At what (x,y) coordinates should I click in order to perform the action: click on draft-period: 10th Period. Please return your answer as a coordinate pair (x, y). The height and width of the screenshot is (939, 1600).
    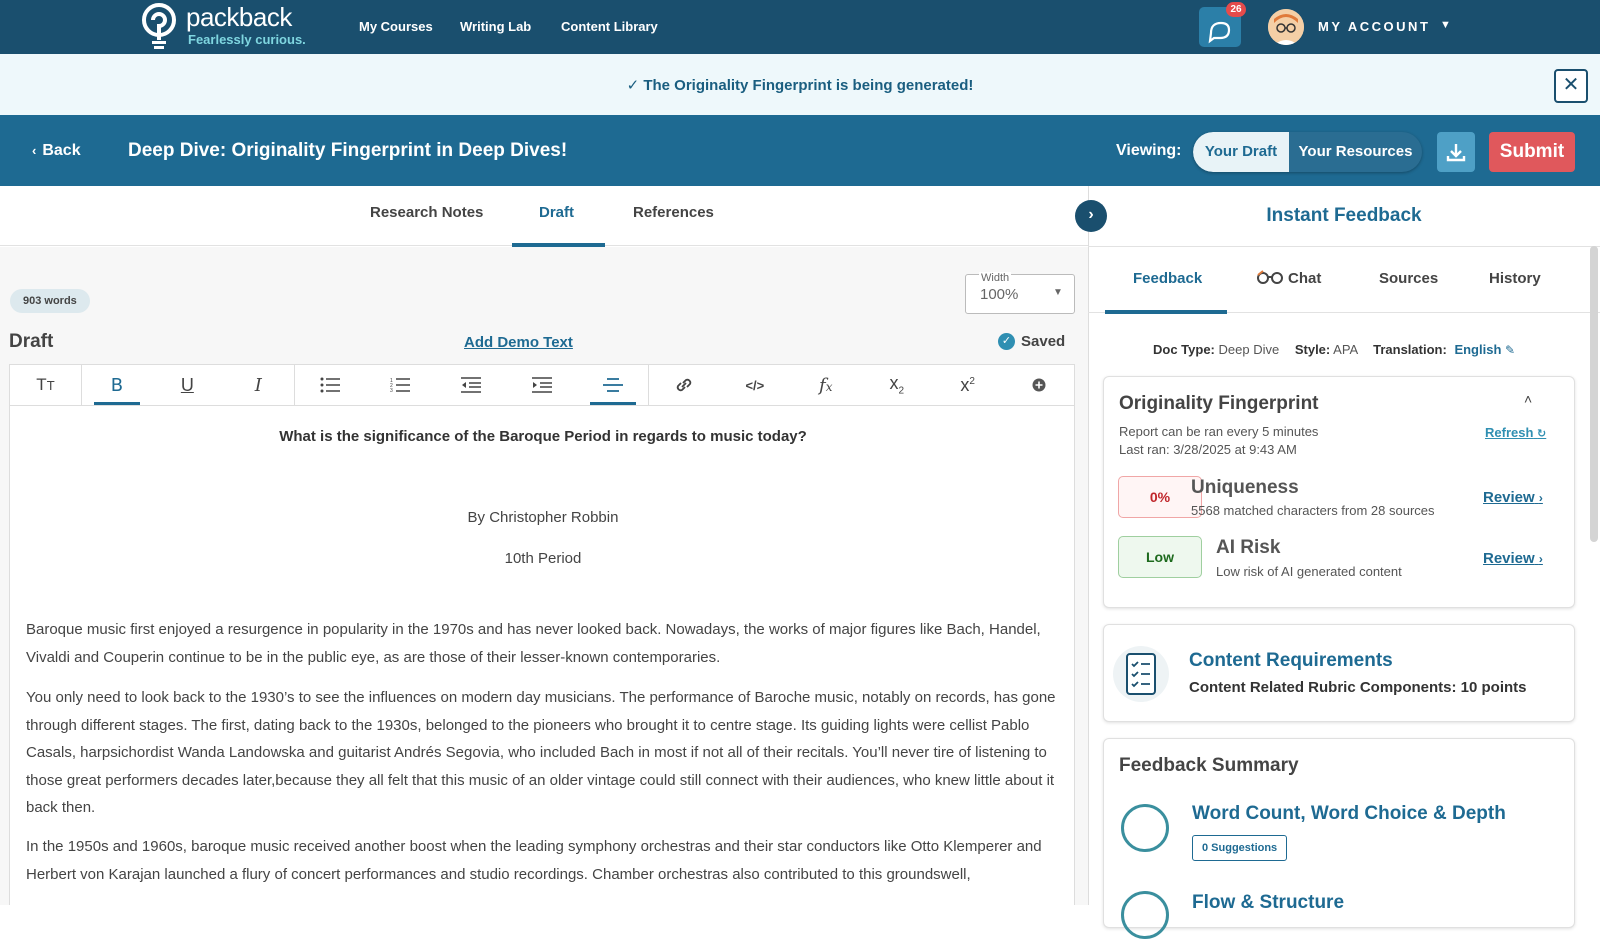
    Looking at the image, I should click on (543, 558).